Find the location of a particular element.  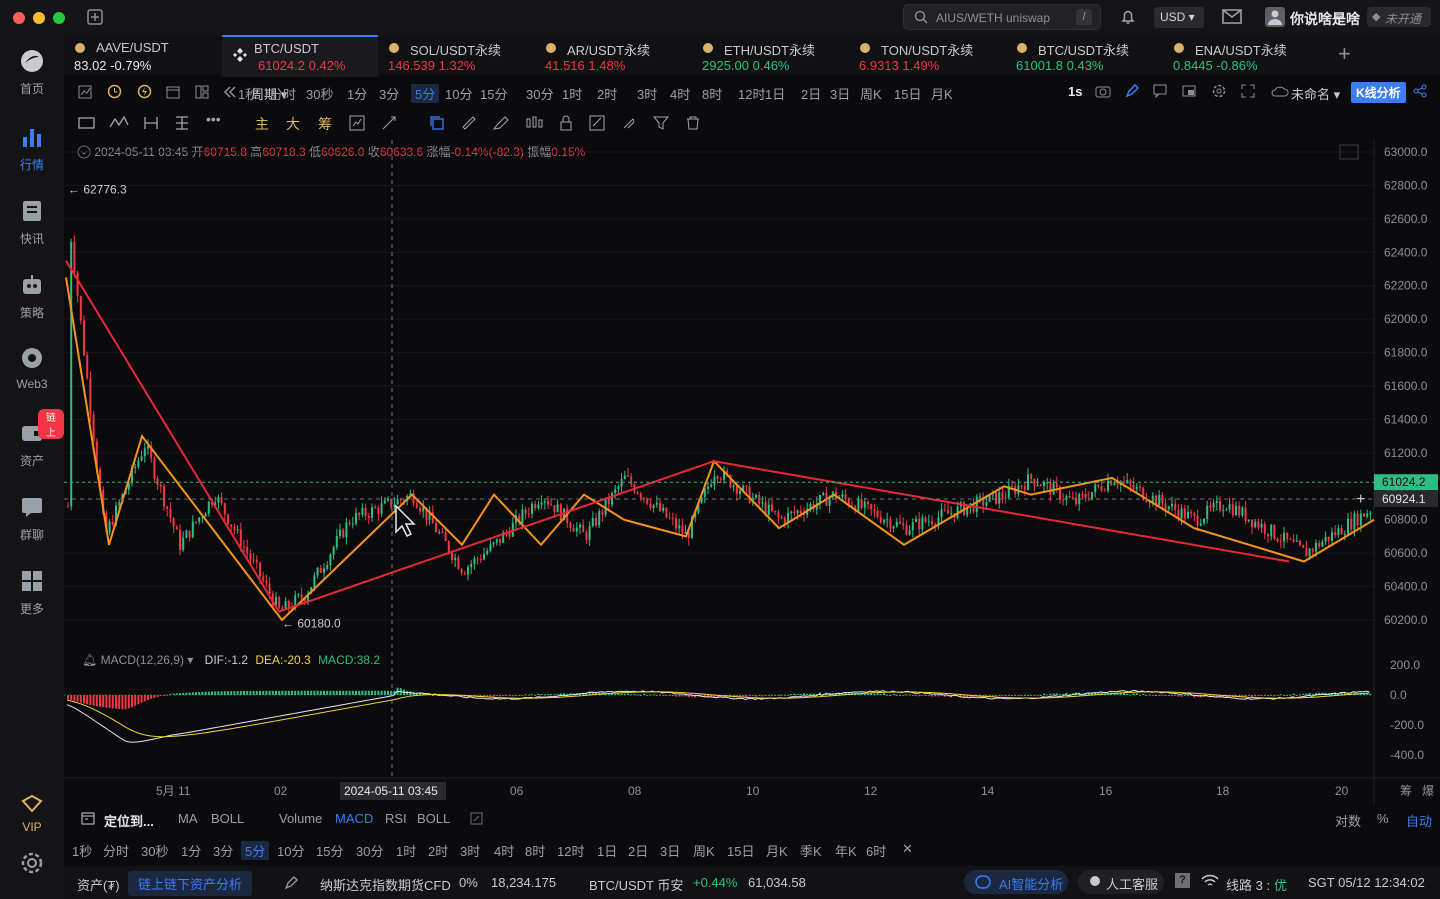

magnet-icon is located at coordinates (629, 123).